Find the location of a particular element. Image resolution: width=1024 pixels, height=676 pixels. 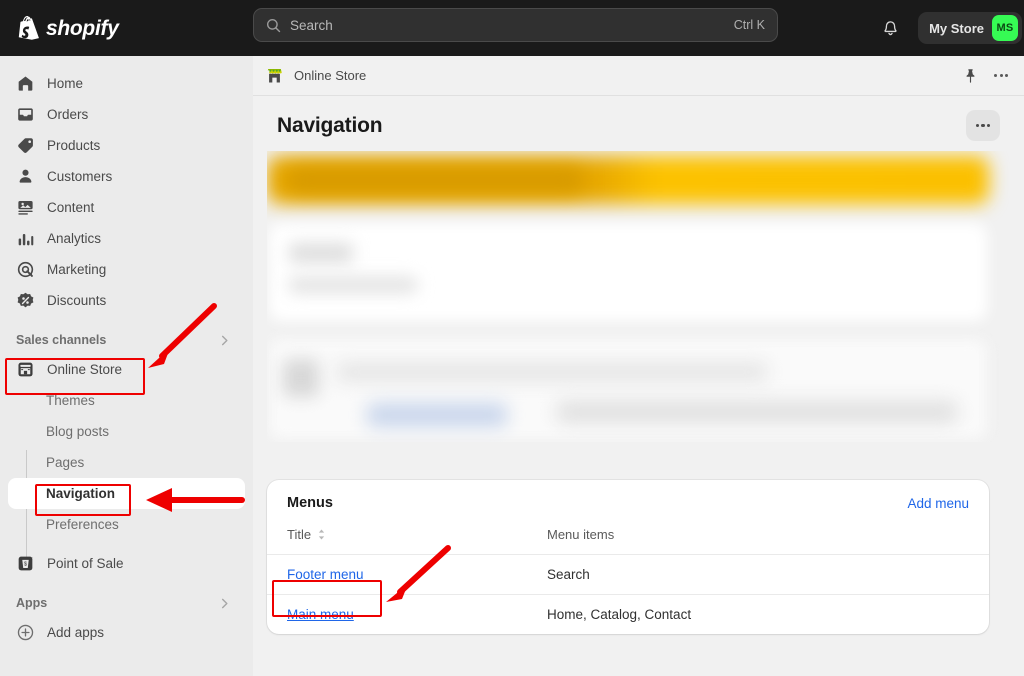

page-header: Navigation is located at coordinates (638, 123).